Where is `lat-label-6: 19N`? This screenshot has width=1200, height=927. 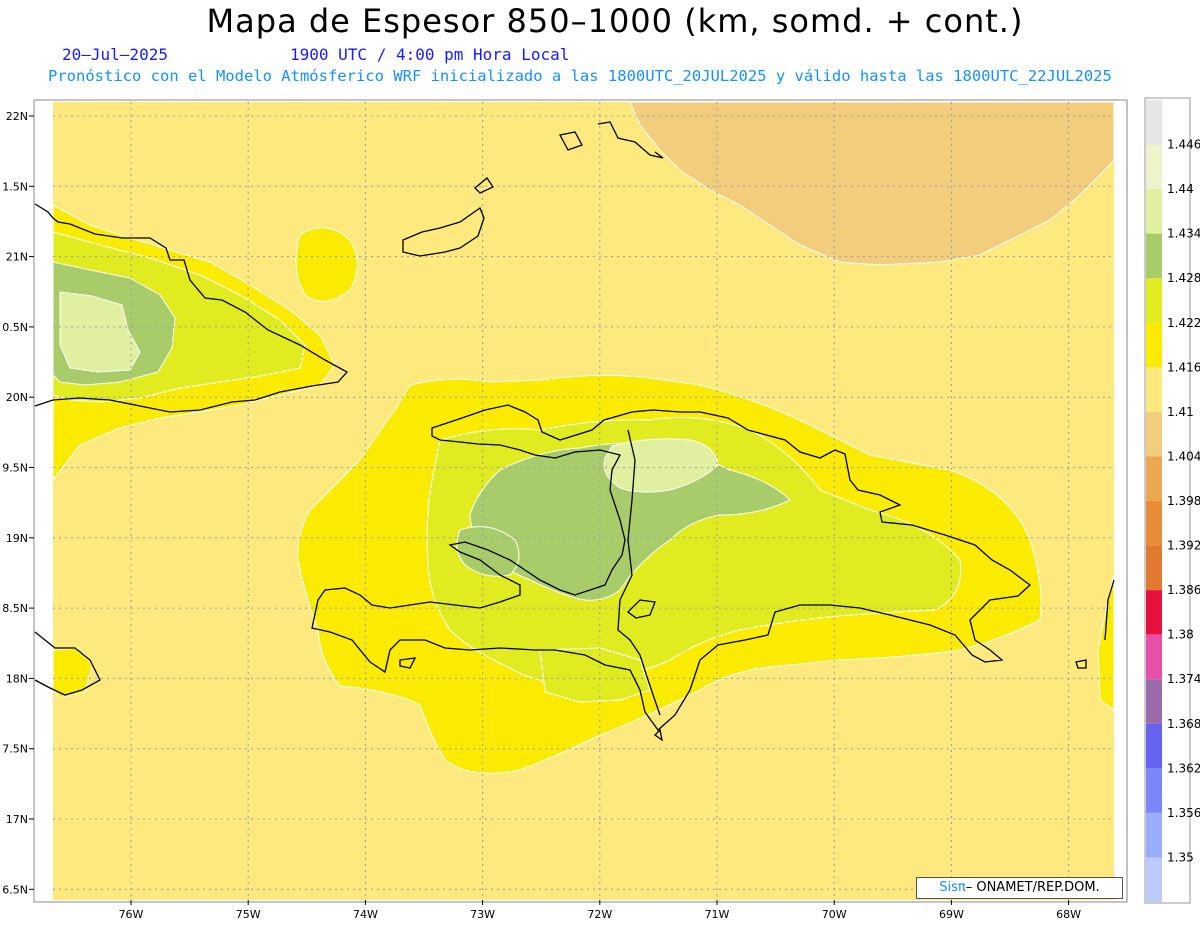 lat-label-6: 19N is located at coordinates (17, 538).